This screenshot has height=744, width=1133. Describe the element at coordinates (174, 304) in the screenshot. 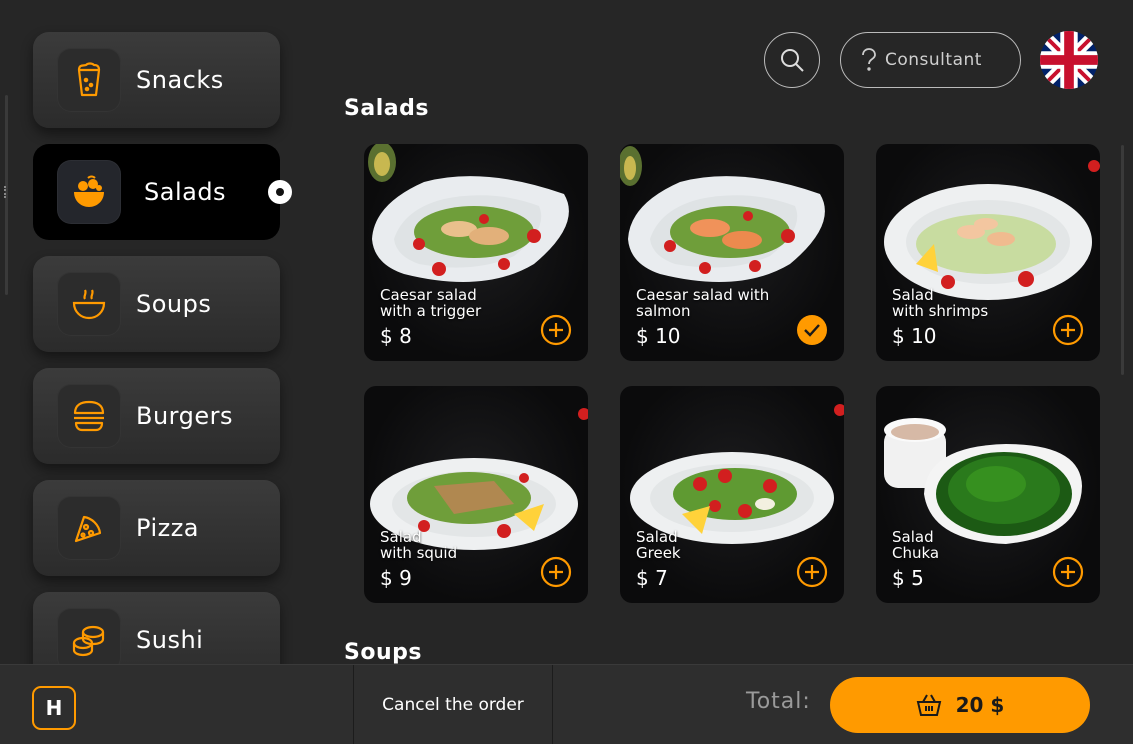

I see `sidebar-item-label: Soups` at that location.